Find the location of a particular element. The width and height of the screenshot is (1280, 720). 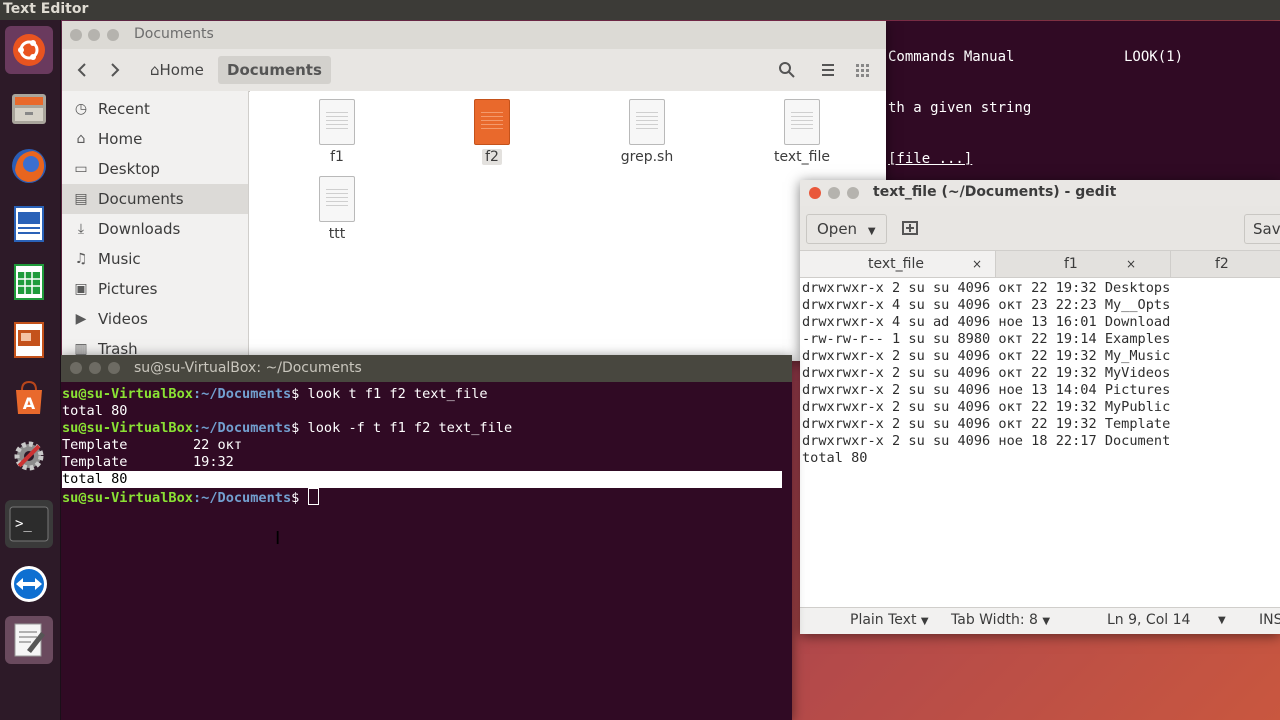

sidebar-item-downloads: ⤓ Downloads is located at coordinates (155, 229).